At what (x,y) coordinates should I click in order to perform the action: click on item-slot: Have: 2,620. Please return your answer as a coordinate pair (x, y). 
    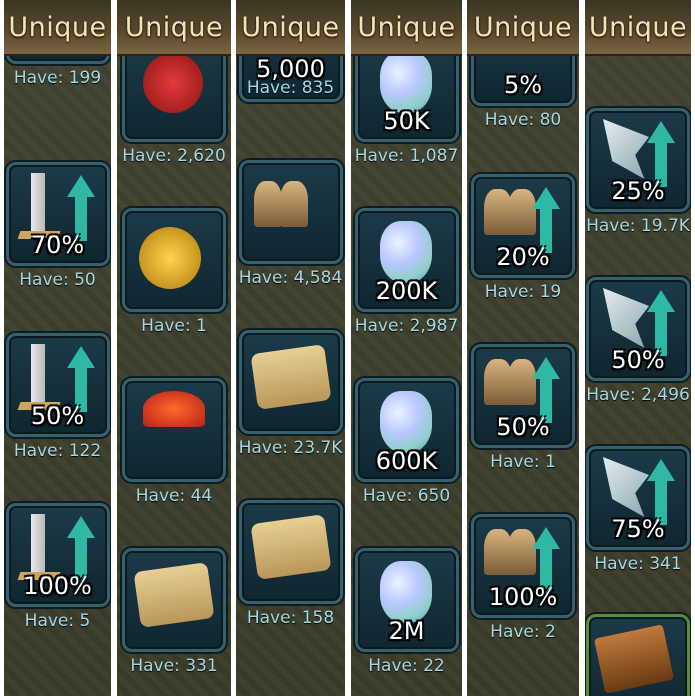
    Looking at the image, I should click on (174, 102).